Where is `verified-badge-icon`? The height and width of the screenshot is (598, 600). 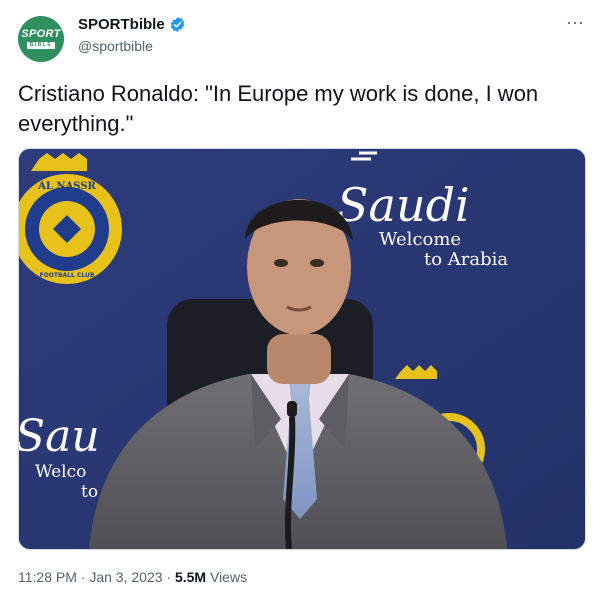
verified-badge-icon is located at coordinates (177, 24).